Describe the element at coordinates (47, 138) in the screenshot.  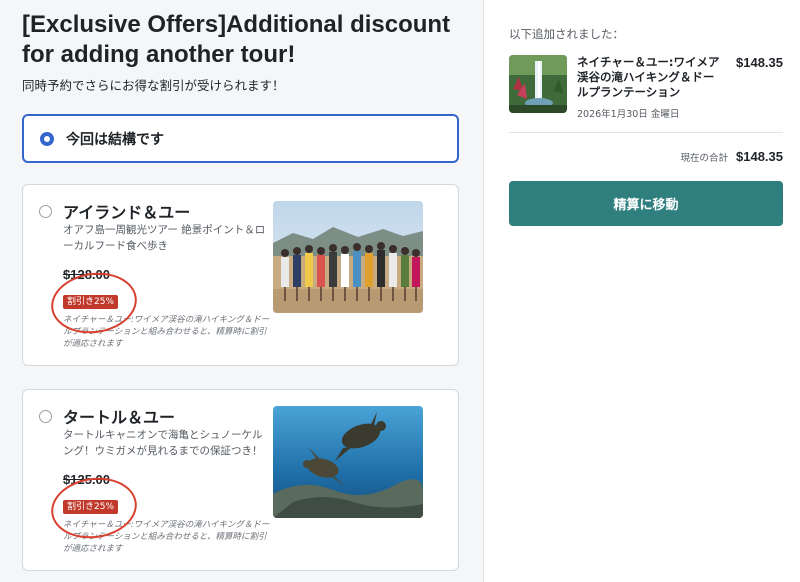
I see `radio-selected-icon` at that location.